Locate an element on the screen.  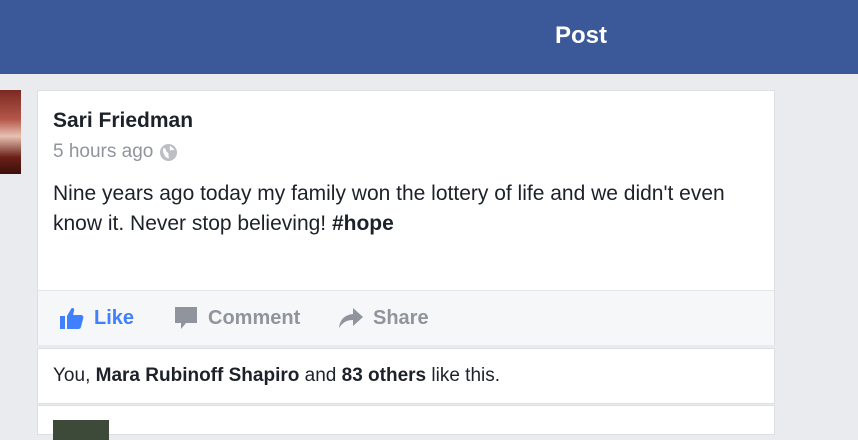
page-title: Post is located at coordinates (580, 35).